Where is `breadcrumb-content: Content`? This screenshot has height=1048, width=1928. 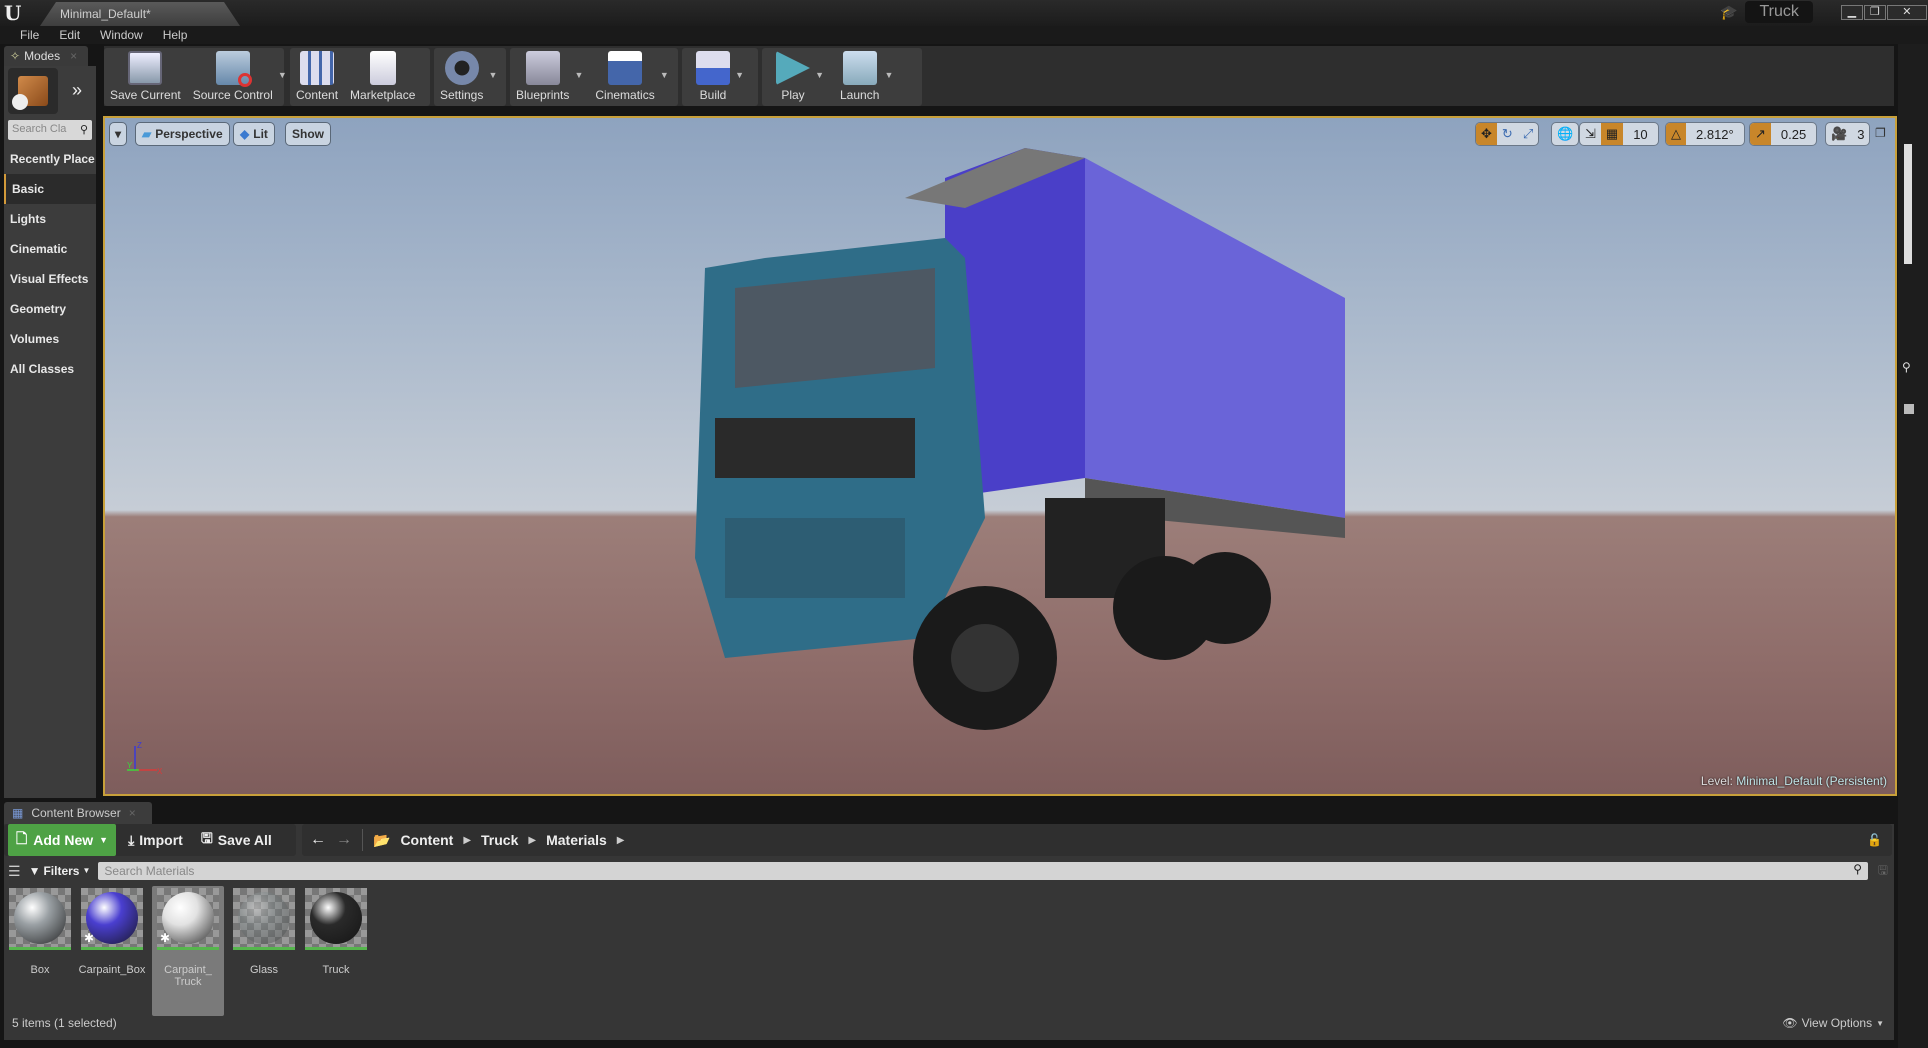 breadcrumb-content: Content is located at coordinates (426, 840).